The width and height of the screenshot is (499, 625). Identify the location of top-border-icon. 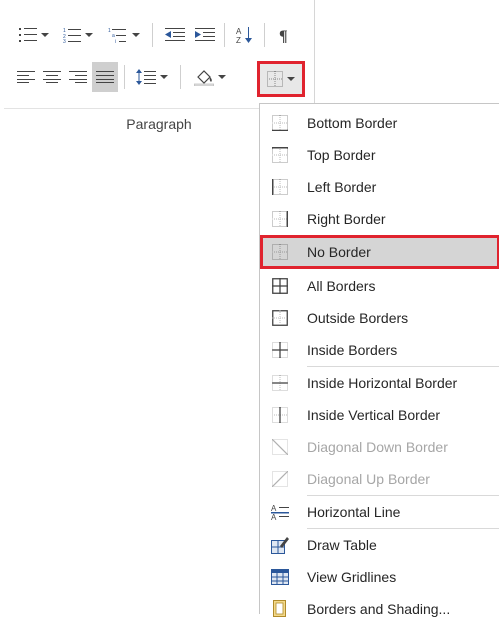
(280, 155).